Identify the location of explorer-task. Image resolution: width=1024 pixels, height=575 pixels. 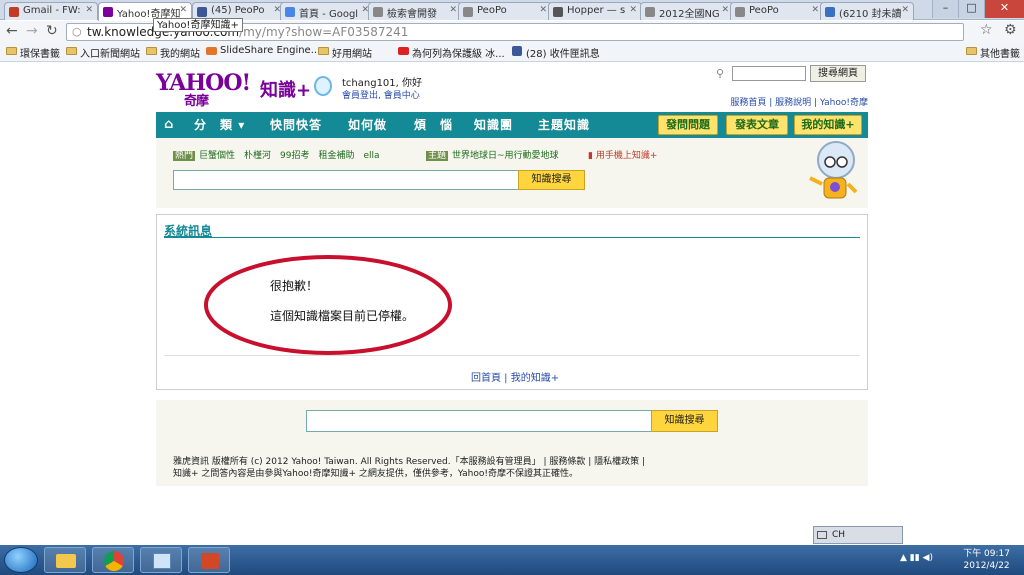
(65, 560).